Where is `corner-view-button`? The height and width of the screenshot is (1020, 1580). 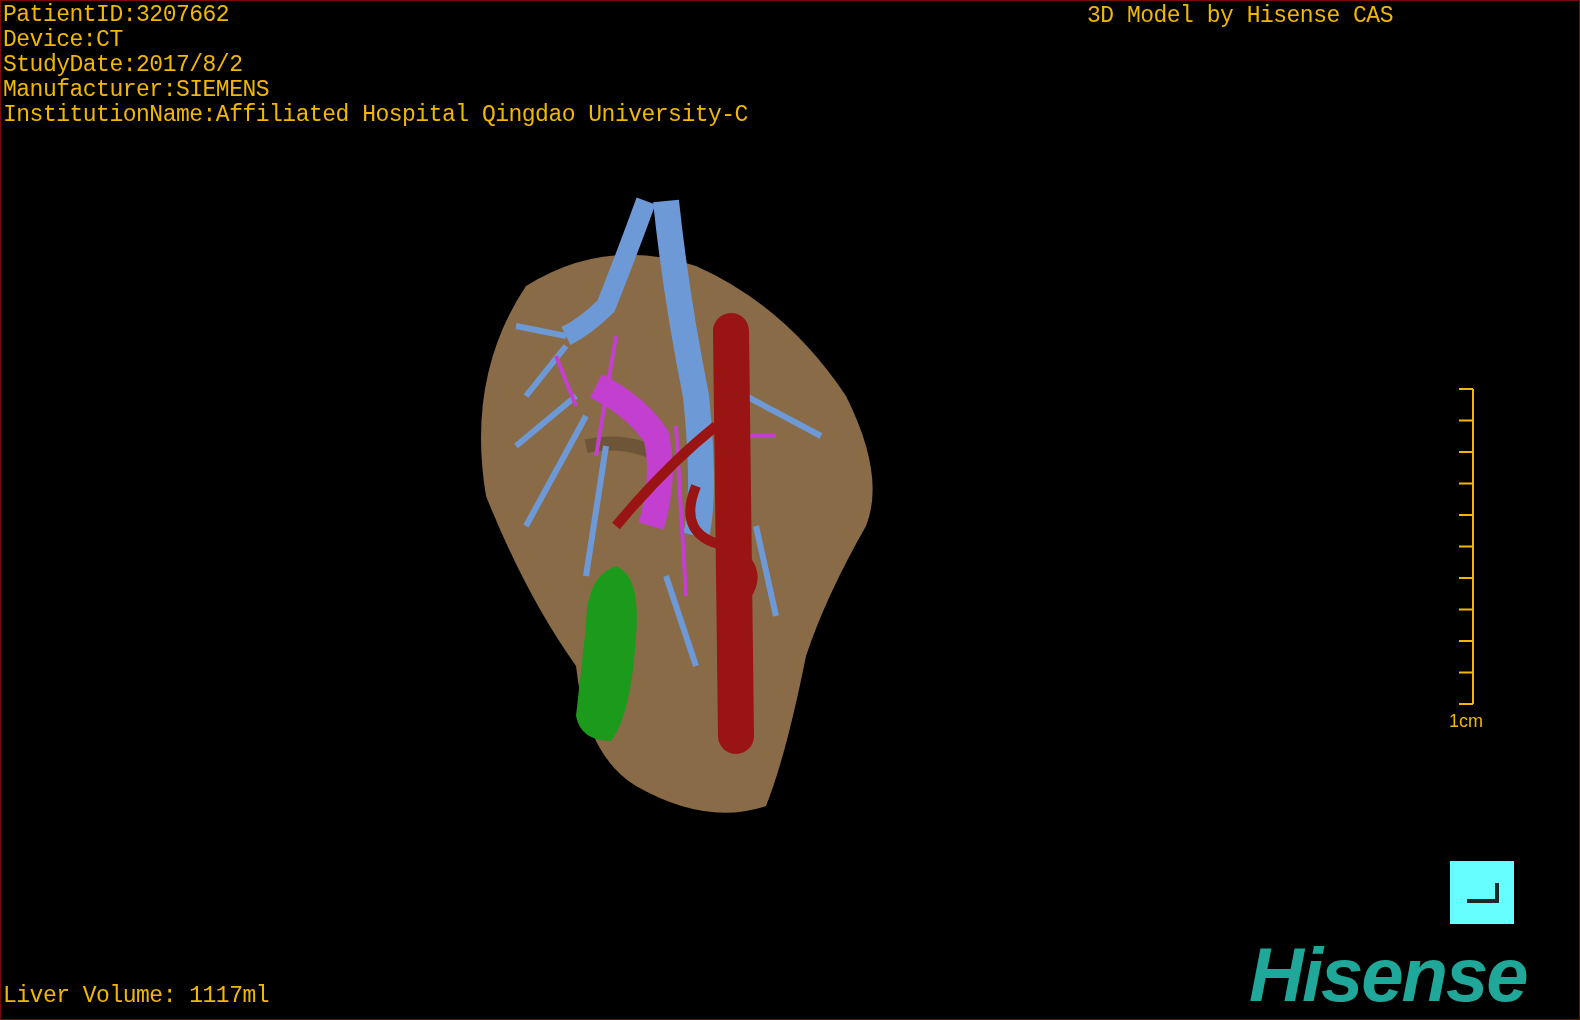
corner-view-button is located at coordinates (1482, 892).